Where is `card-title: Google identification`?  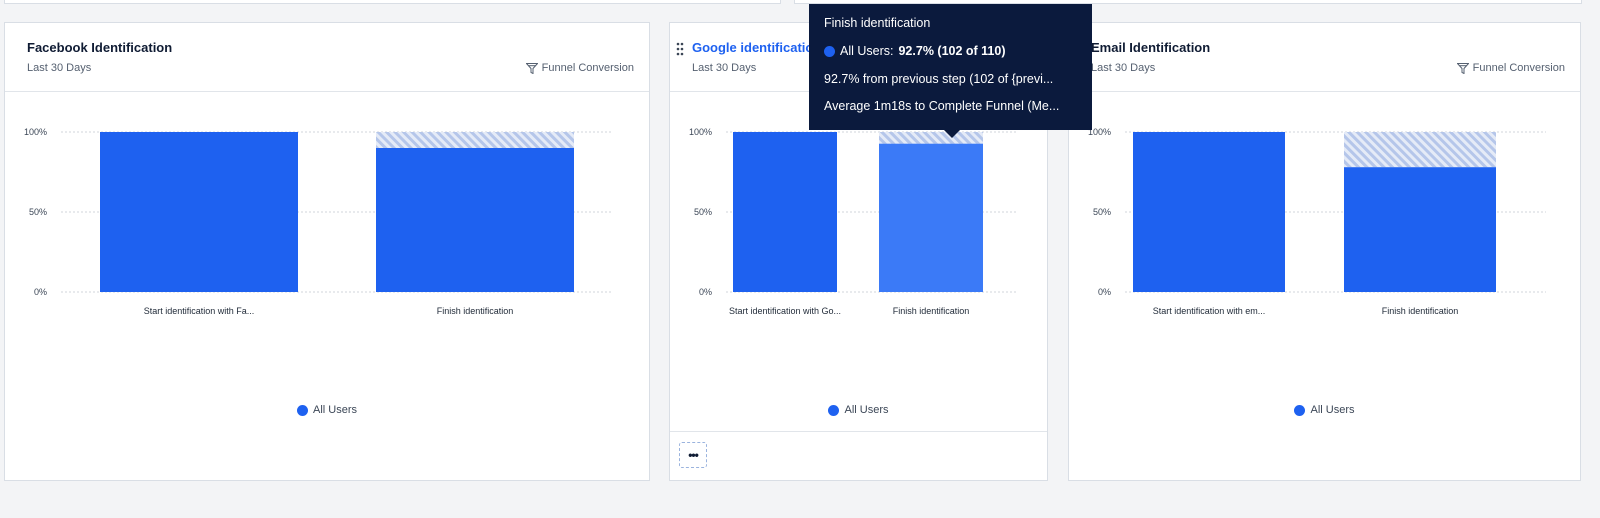 card-title: Google identification is located at coordinates (756, 47).